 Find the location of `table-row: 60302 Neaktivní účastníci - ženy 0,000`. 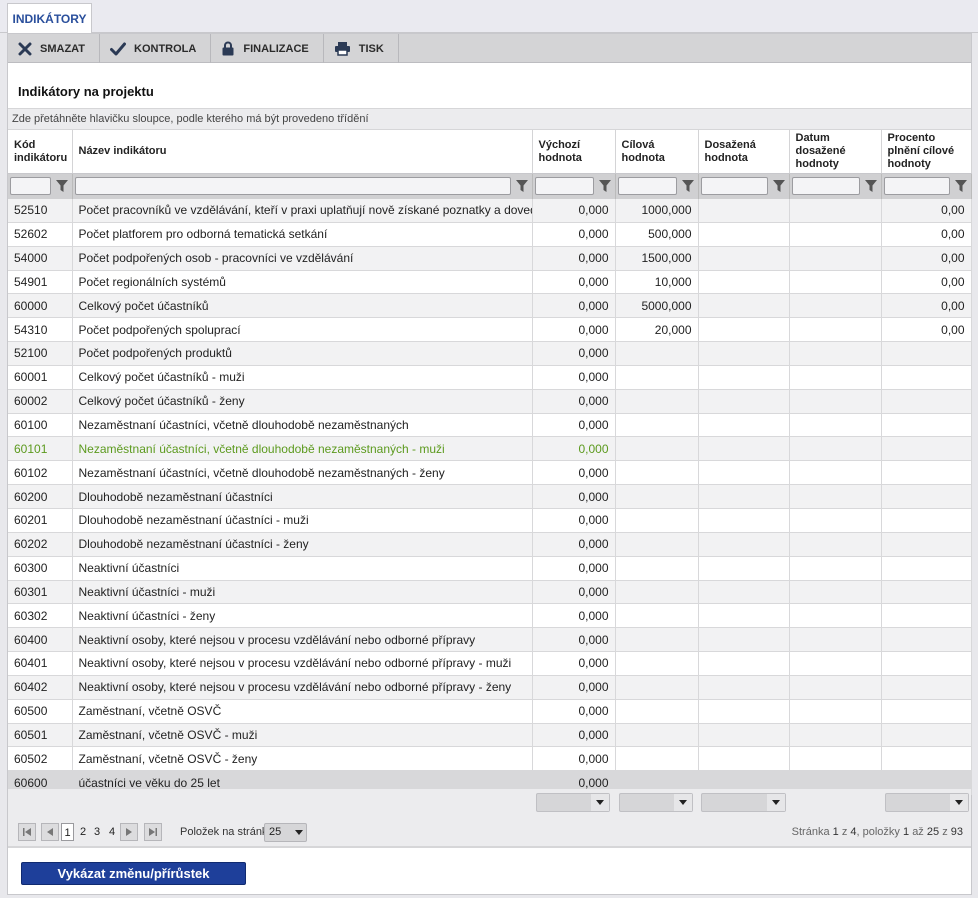

table-row: 60302 Neaktivní účastníci - ženy 0,000 is located at coordinates (490, 616).